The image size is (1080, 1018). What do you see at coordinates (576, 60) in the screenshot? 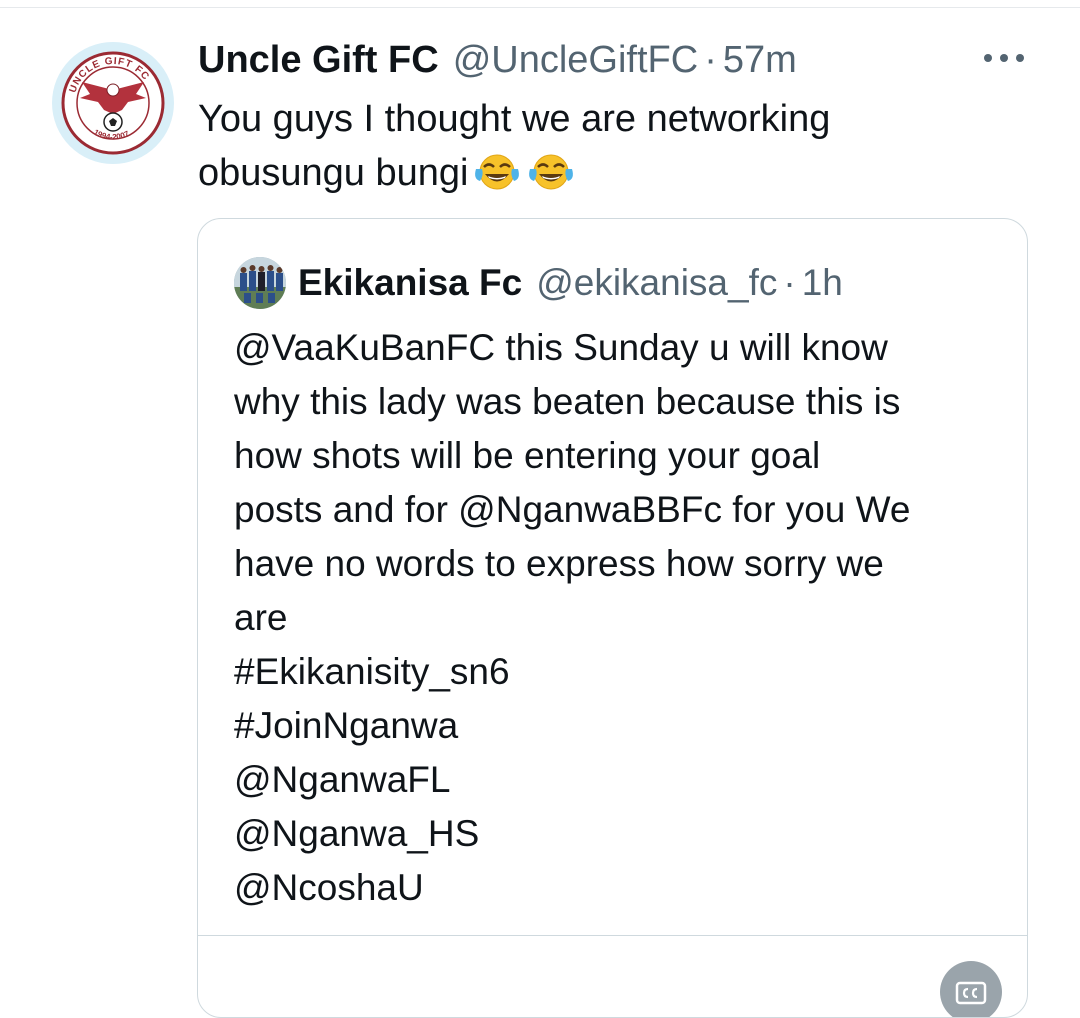
I see `user-handle: @UncleGiftFC` at bounding box center [576, 60].